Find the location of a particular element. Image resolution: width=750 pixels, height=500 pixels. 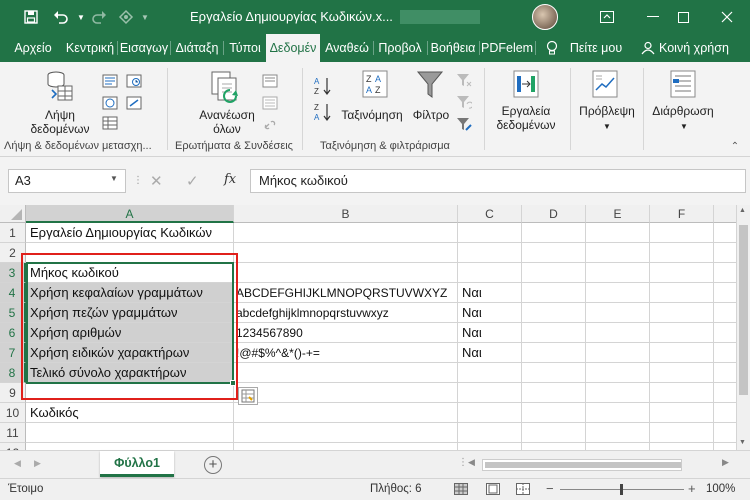

sort-a-z-icon: AZ is located at coordinates (323, 87).